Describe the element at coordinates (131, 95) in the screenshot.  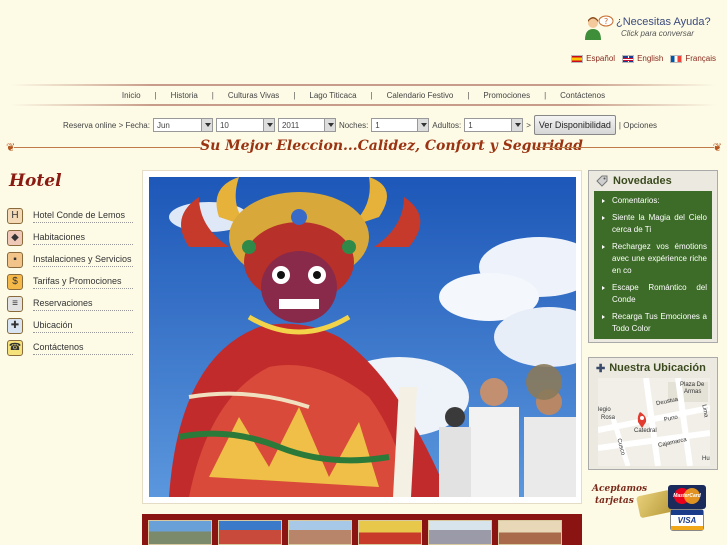
I see `nav-inicio: Inicio` at that location.